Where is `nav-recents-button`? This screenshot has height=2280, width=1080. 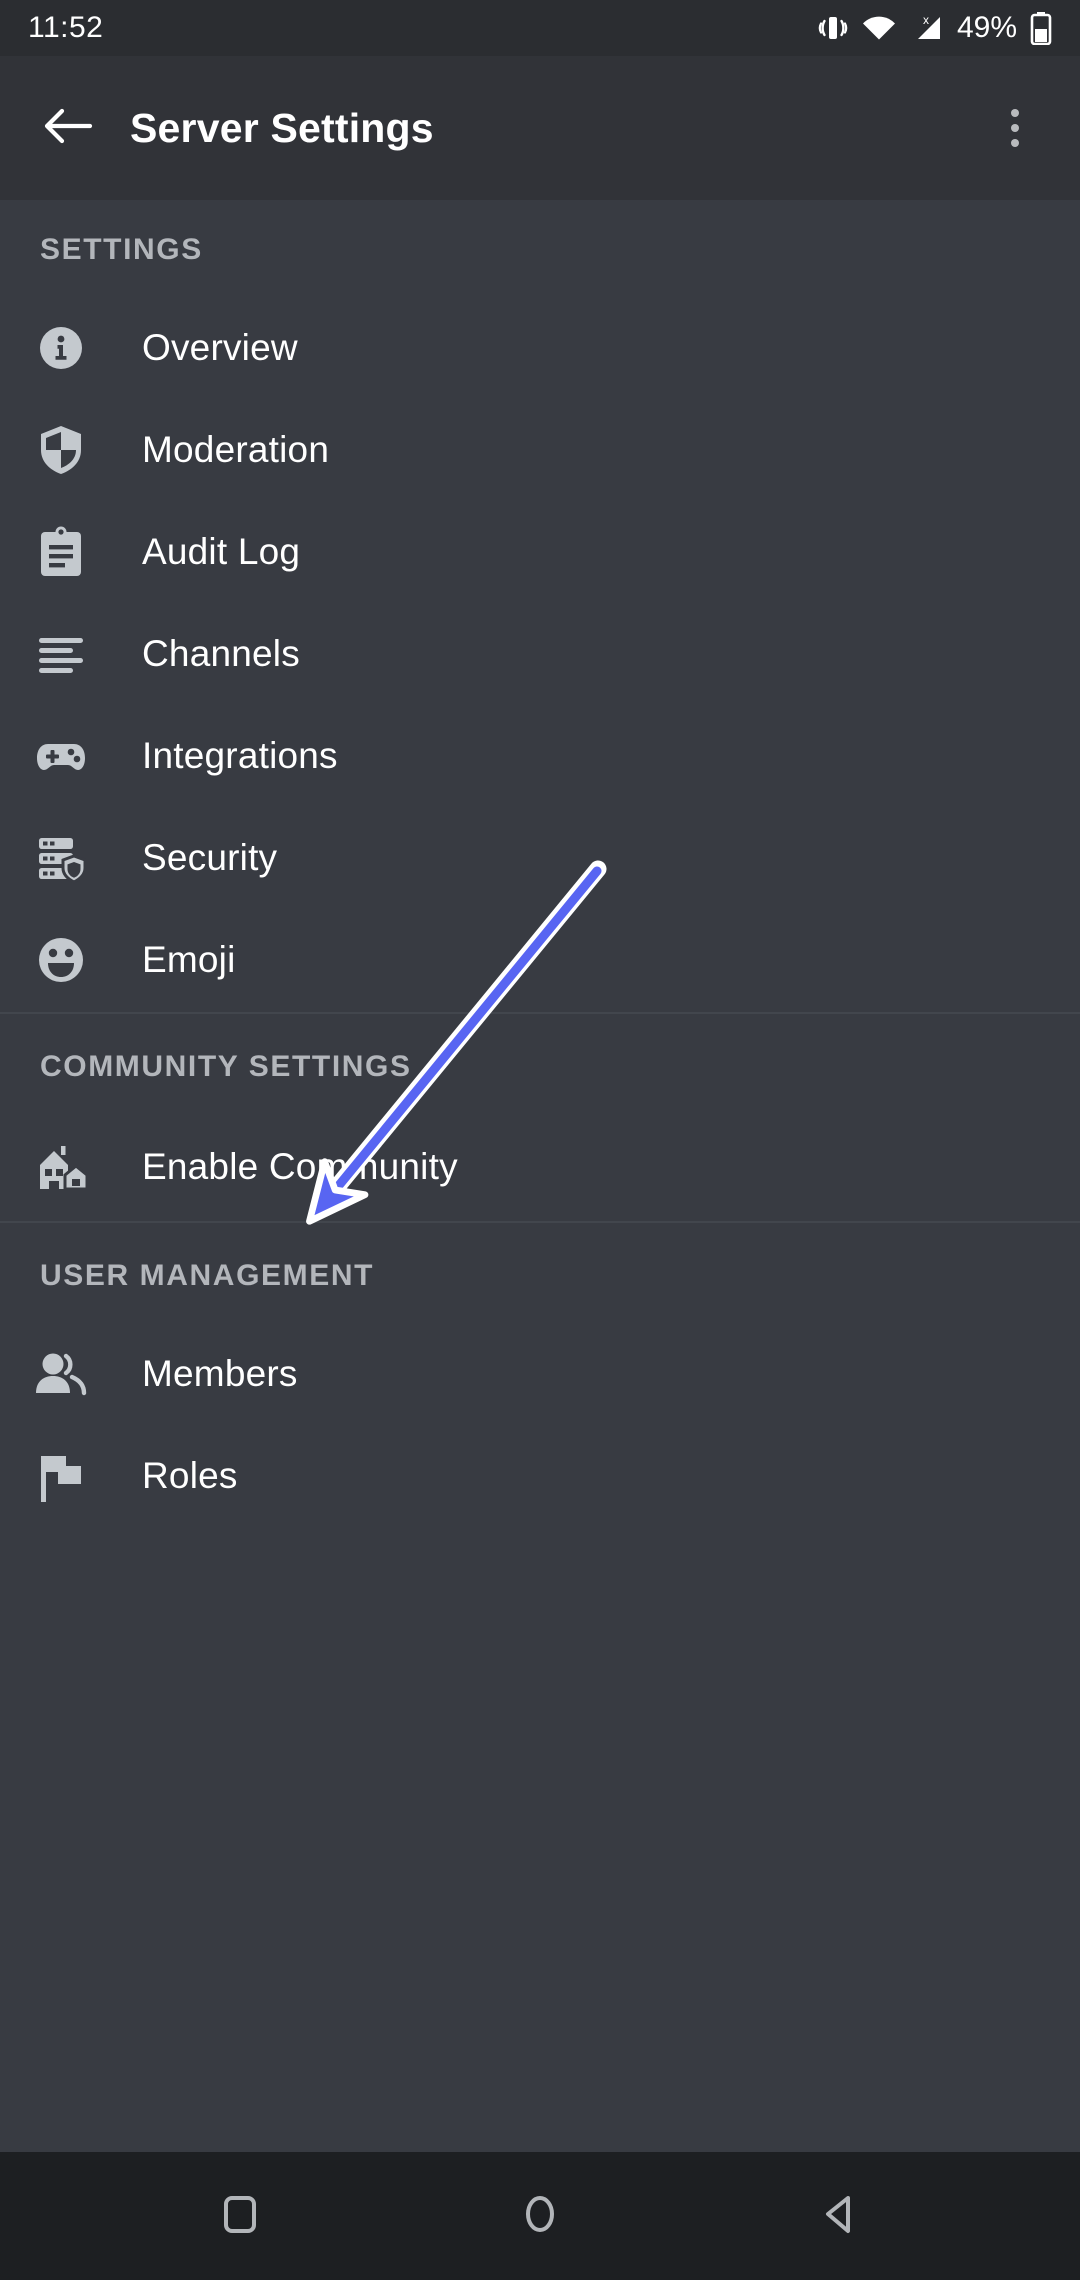 nav-recents-button is located at coordinates (240, 2216).